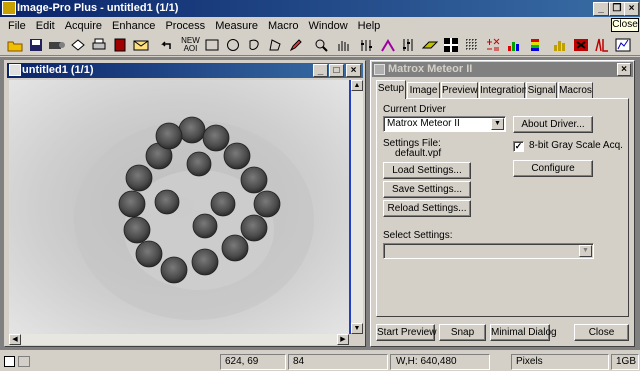  What do you see at coordinates (253, 45) in the screenshot?
I see `irregular-tool-icon` at bounding box center [253, 45].